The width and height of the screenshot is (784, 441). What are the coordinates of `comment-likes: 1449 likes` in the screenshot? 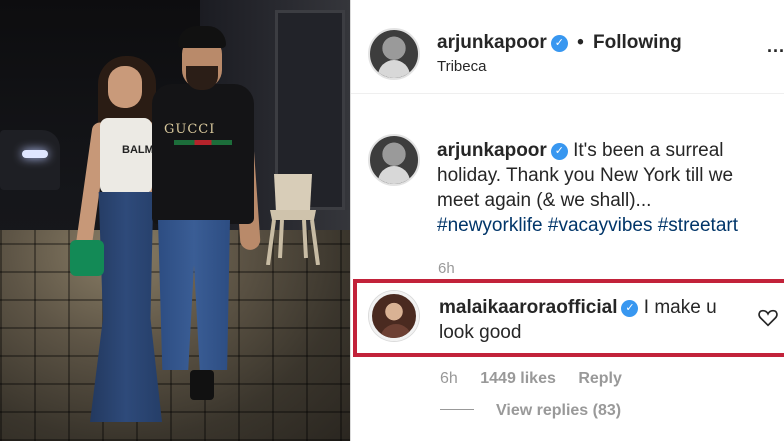 It's located at (518, 378).